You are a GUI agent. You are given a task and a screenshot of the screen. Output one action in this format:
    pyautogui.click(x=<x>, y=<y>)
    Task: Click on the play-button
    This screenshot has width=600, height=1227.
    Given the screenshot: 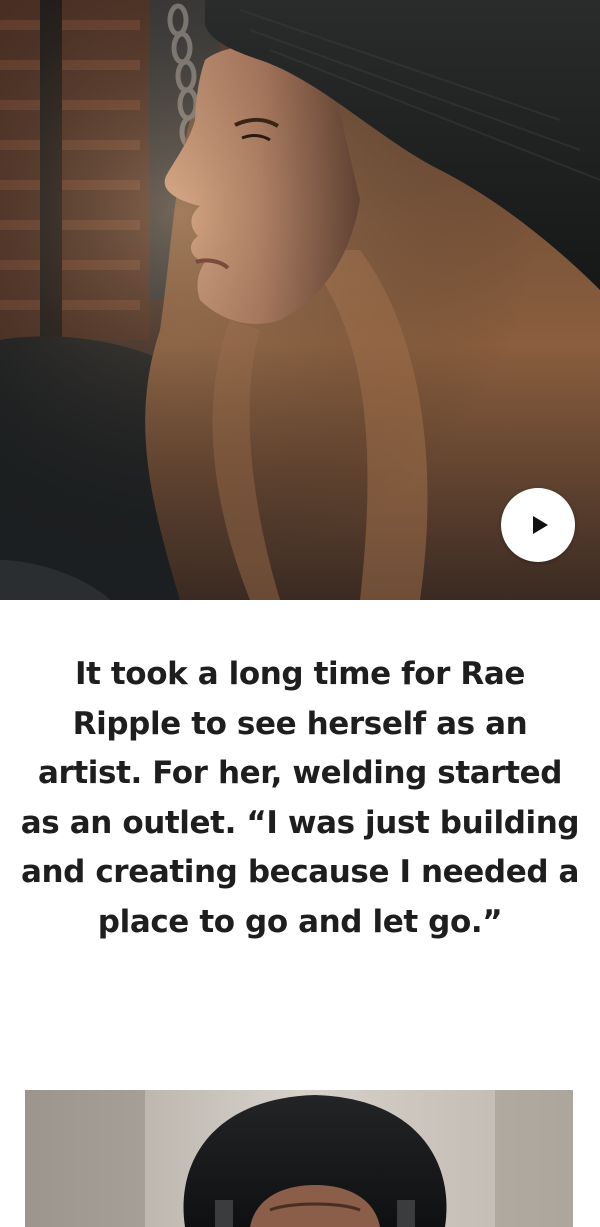 What is the action you would take?
    pyautogui.click(x=538, y=525)
    